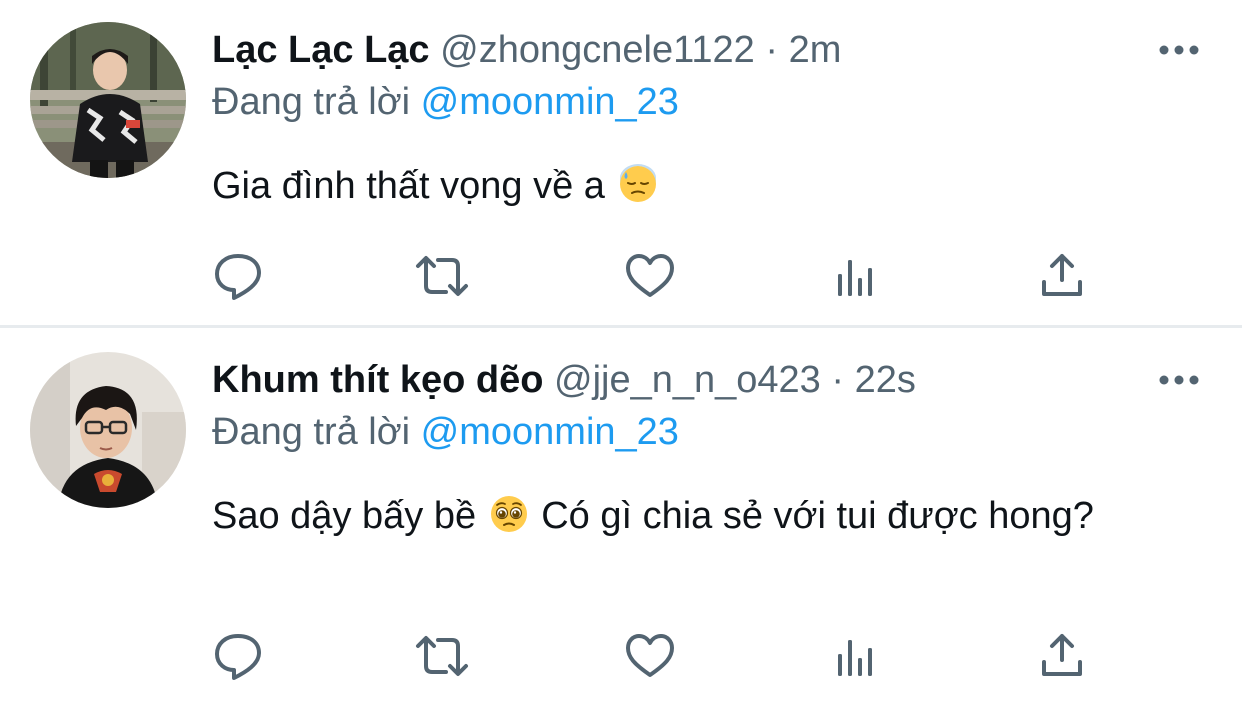 The height and width of the screenshot is (704, 1242). Describe the element at coordinates (885, 380) in the screenshot. I see `timestamp: 22s` at that location.